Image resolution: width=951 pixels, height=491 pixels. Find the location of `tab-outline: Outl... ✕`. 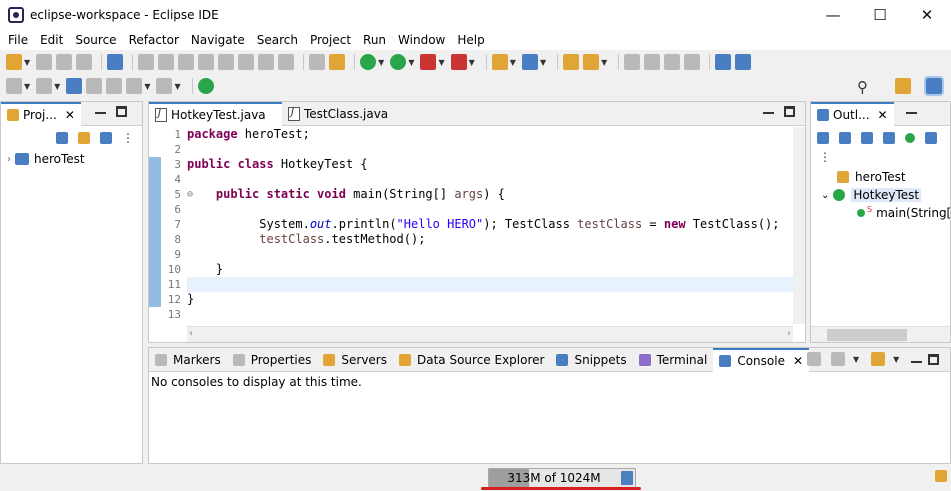

tab-outline: Outl... ✕ is located at coordinates (852, 113).